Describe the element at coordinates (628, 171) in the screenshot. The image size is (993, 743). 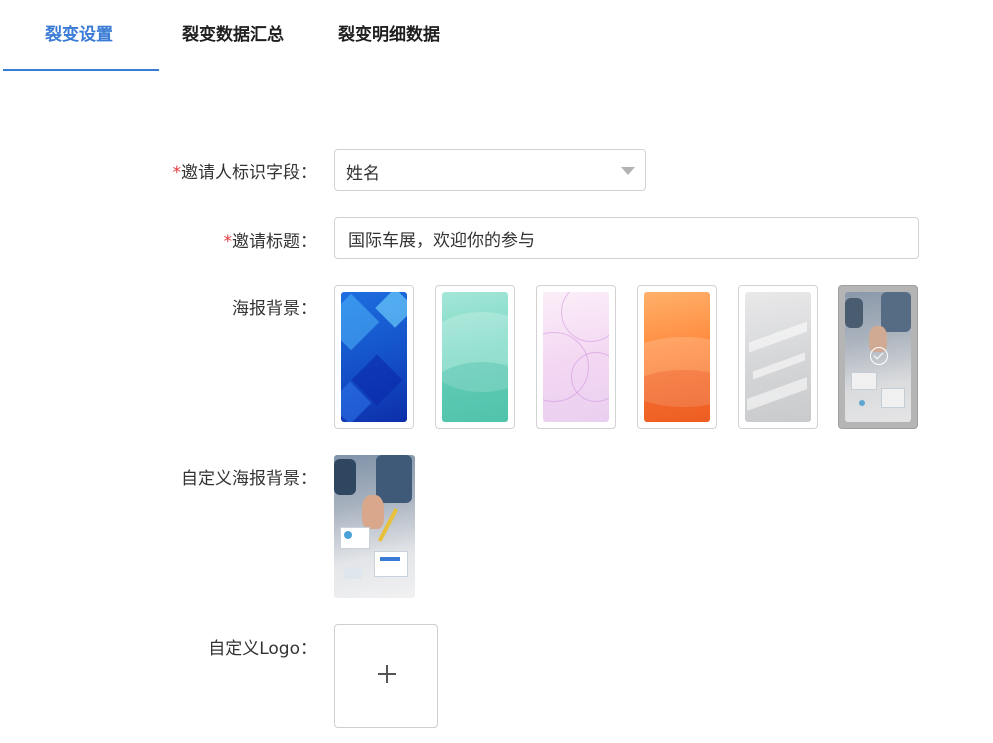
I see `caret-down-icon` at that location.